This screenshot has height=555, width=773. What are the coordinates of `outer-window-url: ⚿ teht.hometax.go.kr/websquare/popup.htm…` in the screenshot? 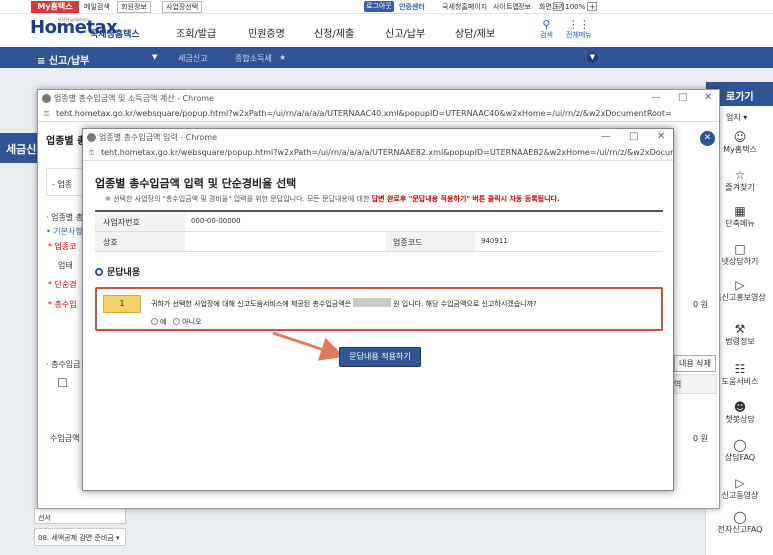 It's located at (378, 114).